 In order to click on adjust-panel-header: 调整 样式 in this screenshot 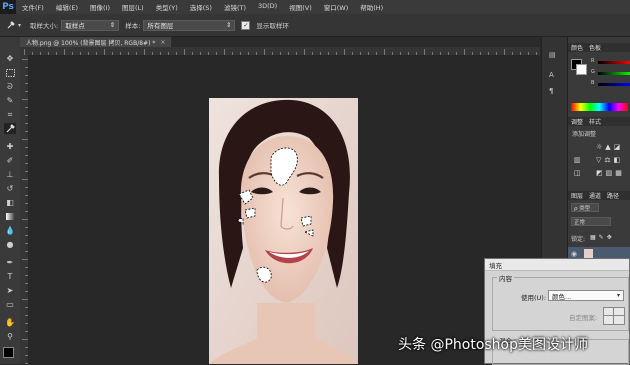, I will do `click(599, 121)`.